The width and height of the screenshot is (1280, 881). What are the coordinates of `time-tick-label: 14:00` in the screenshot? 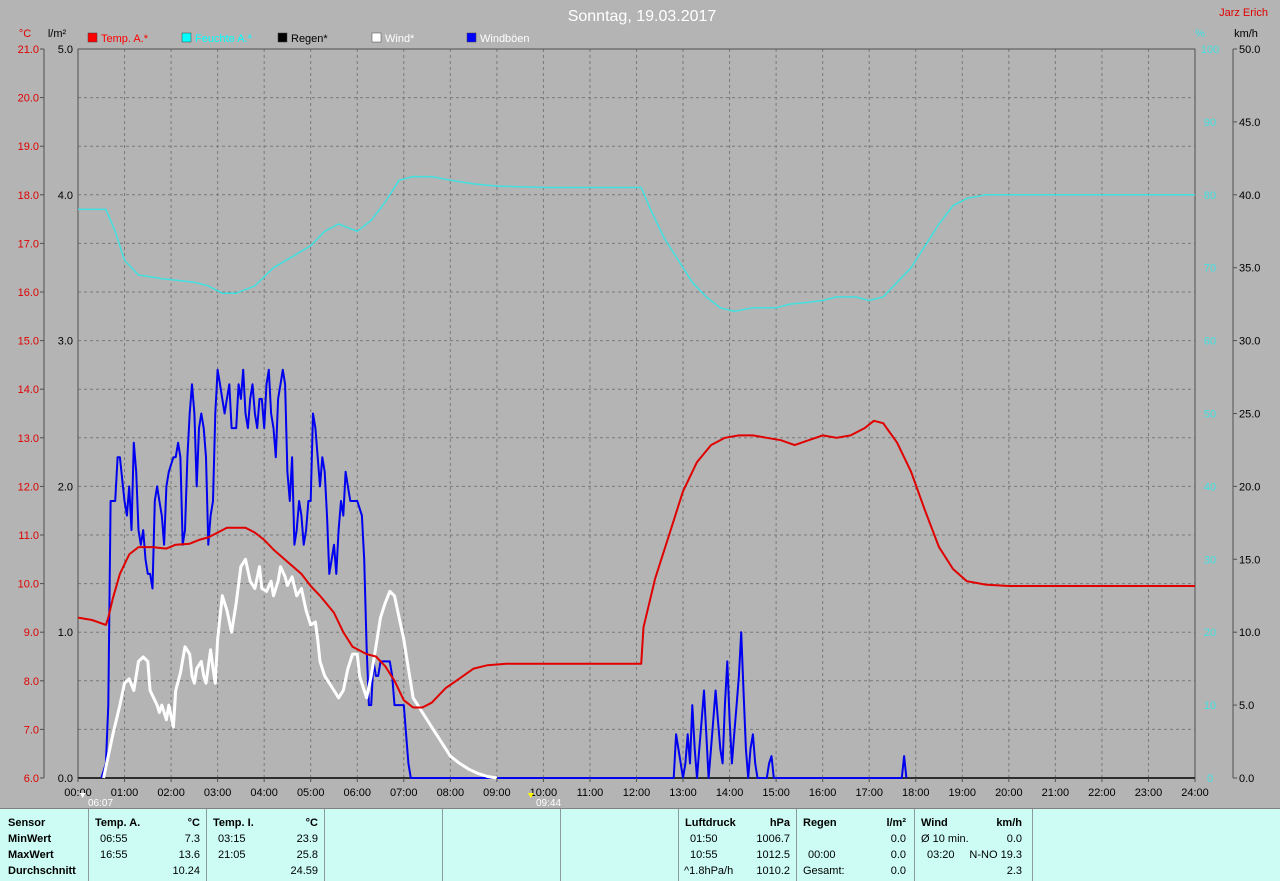 It's located at (730, 793).